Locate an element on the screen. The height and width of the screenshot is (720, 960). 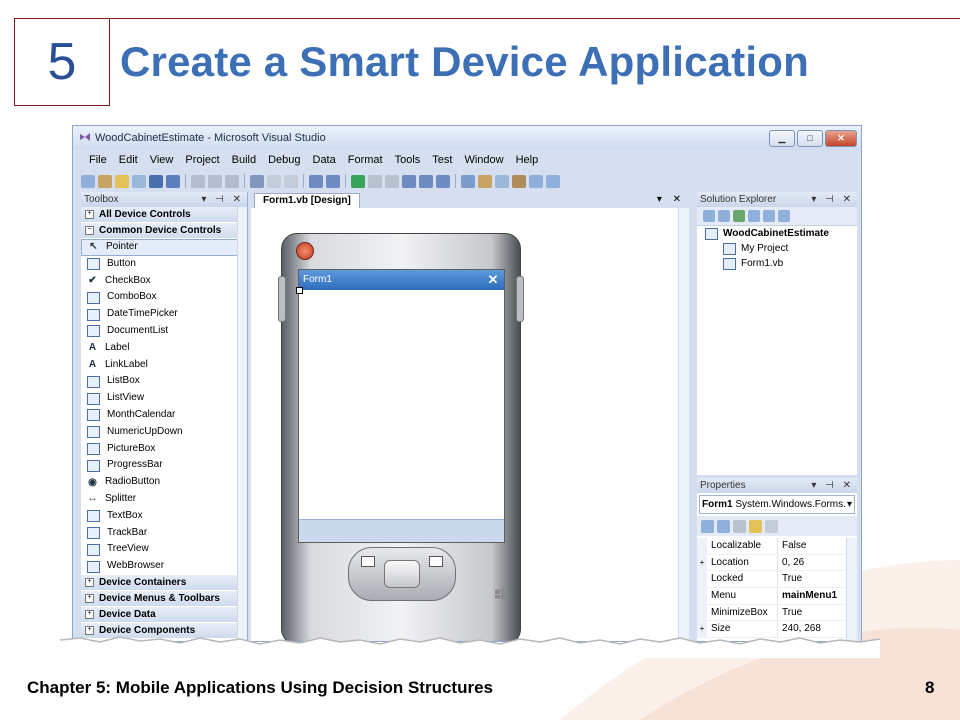
expand-icon: + is located at coordinates (702, 562).